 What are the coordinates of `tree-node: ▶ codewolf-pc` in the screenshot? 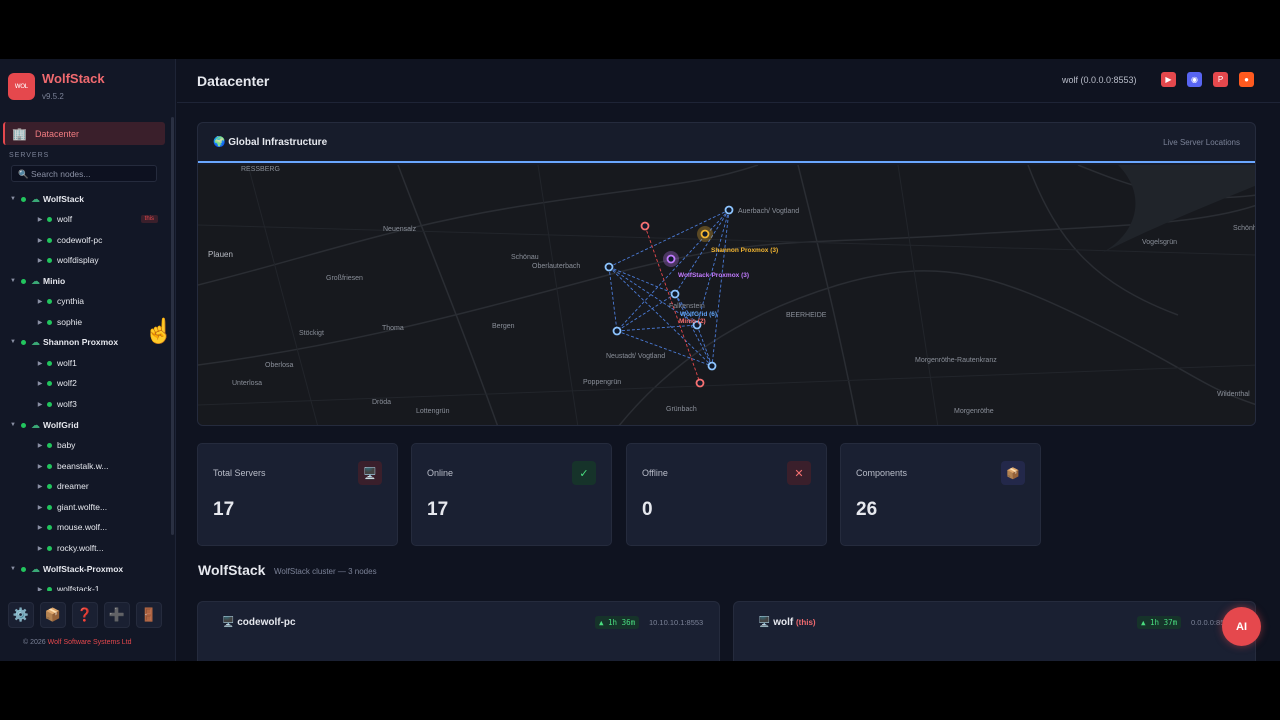 It's located at (84, 240).